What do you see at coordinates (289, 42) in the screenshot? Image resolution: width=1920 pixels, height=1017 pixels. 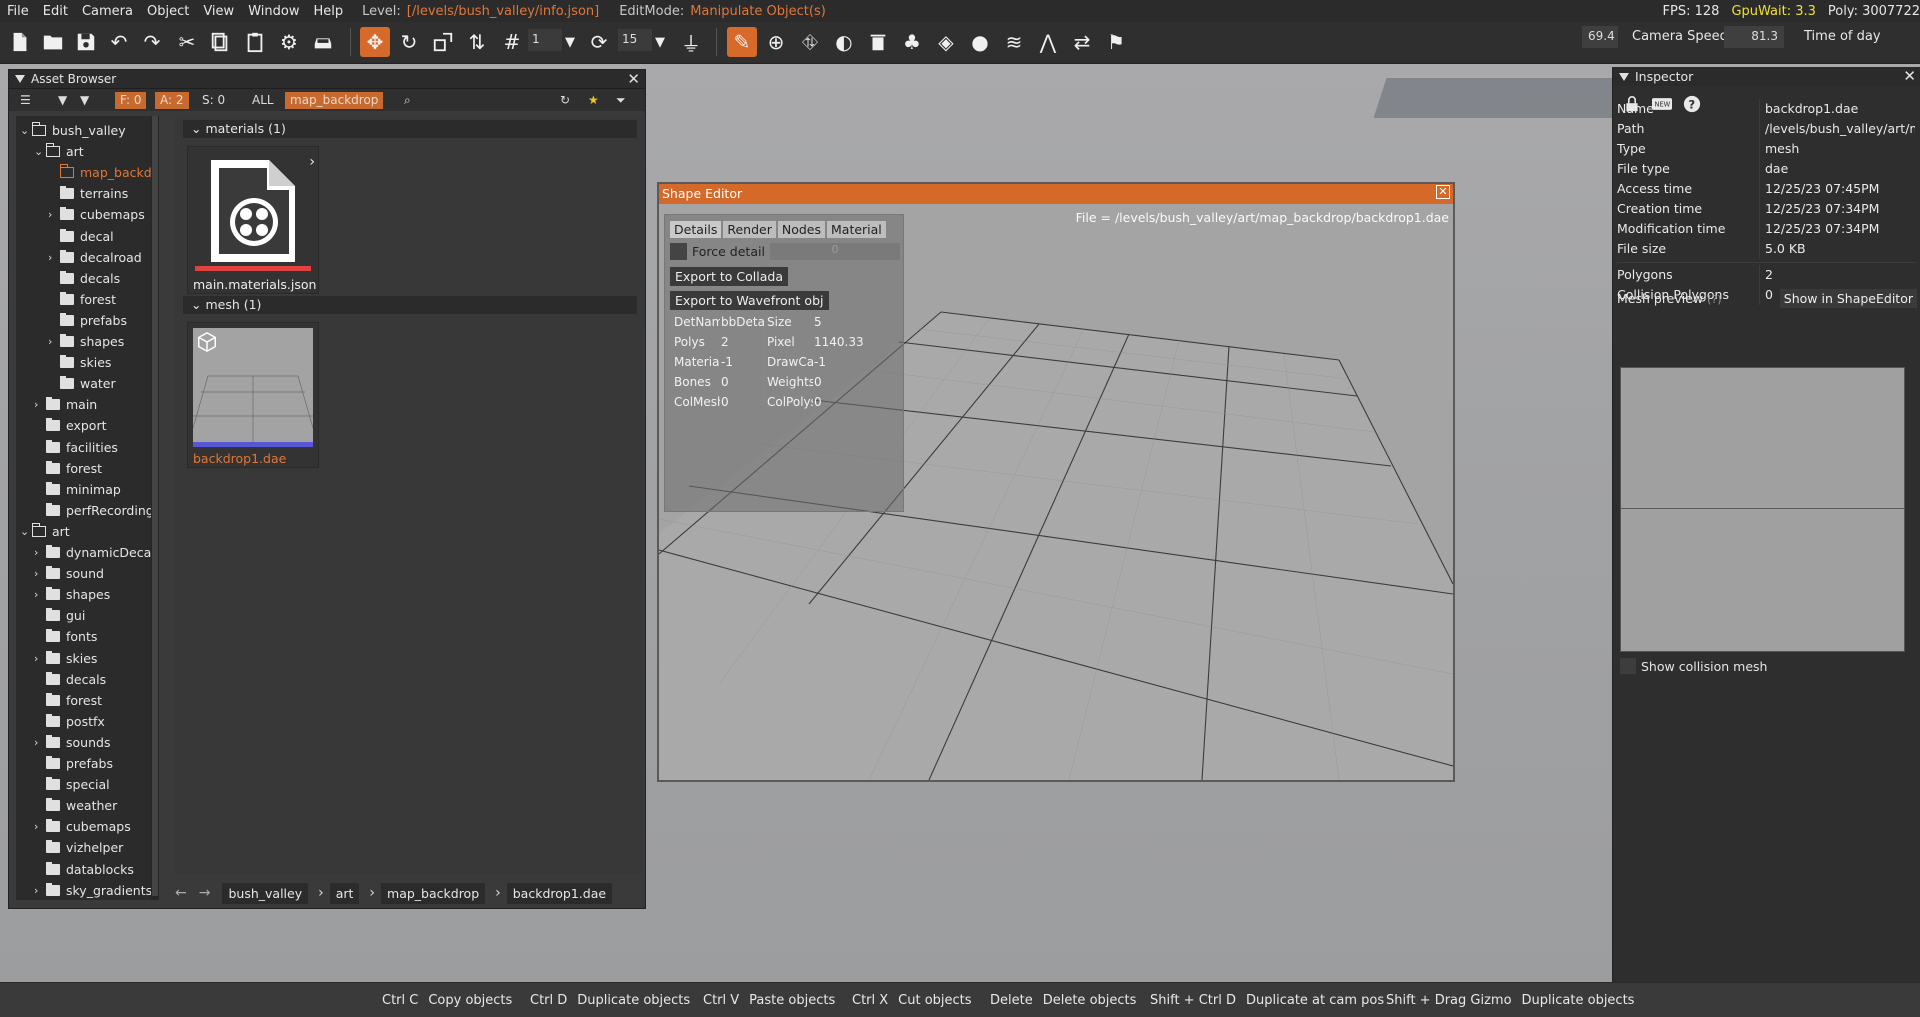 I see `settings-gear-icon: ⚙` at bounding box center [289, 42].